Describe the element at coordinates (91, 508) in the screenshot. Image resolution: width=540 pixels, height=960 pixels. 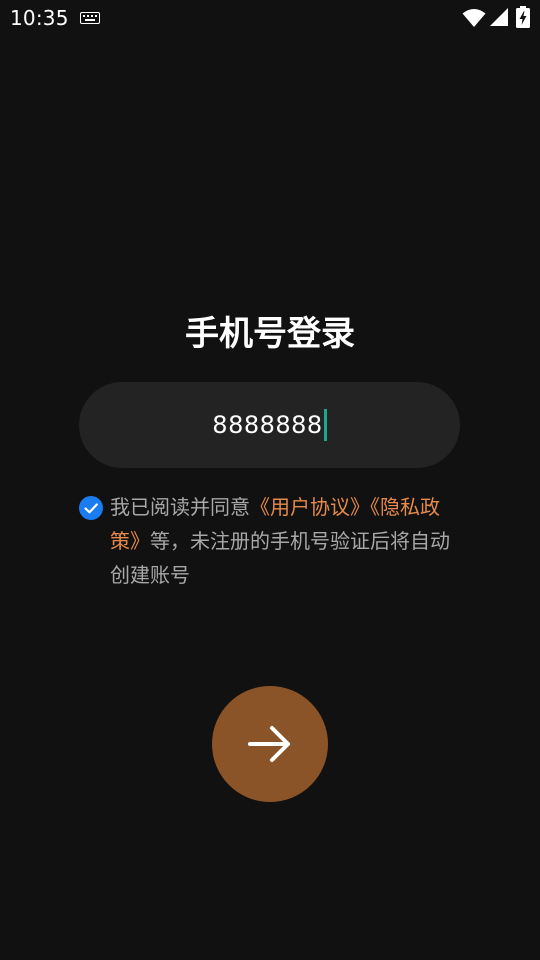
I see `agreement-checkbox-icon` at that location.